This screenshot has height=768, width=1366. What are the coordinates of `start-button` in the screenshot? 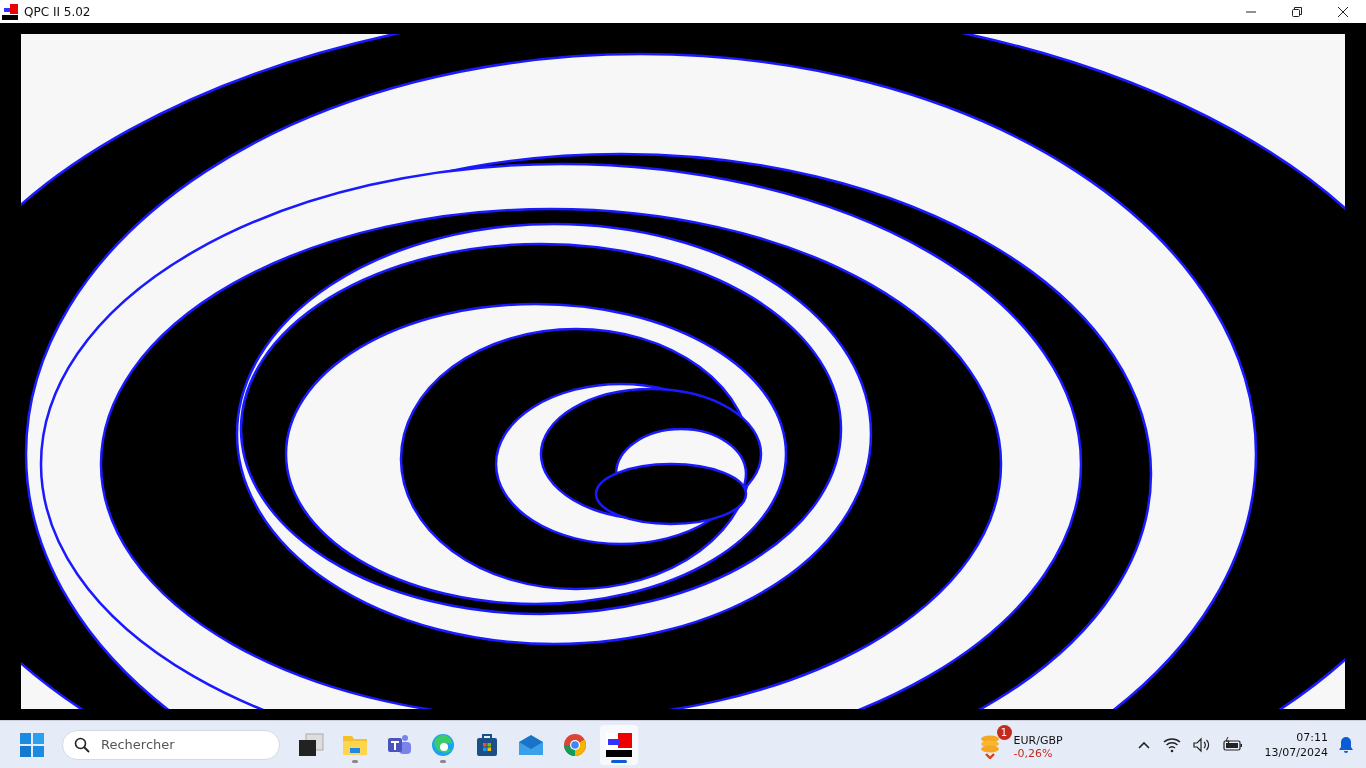 It's located at (32, 744).